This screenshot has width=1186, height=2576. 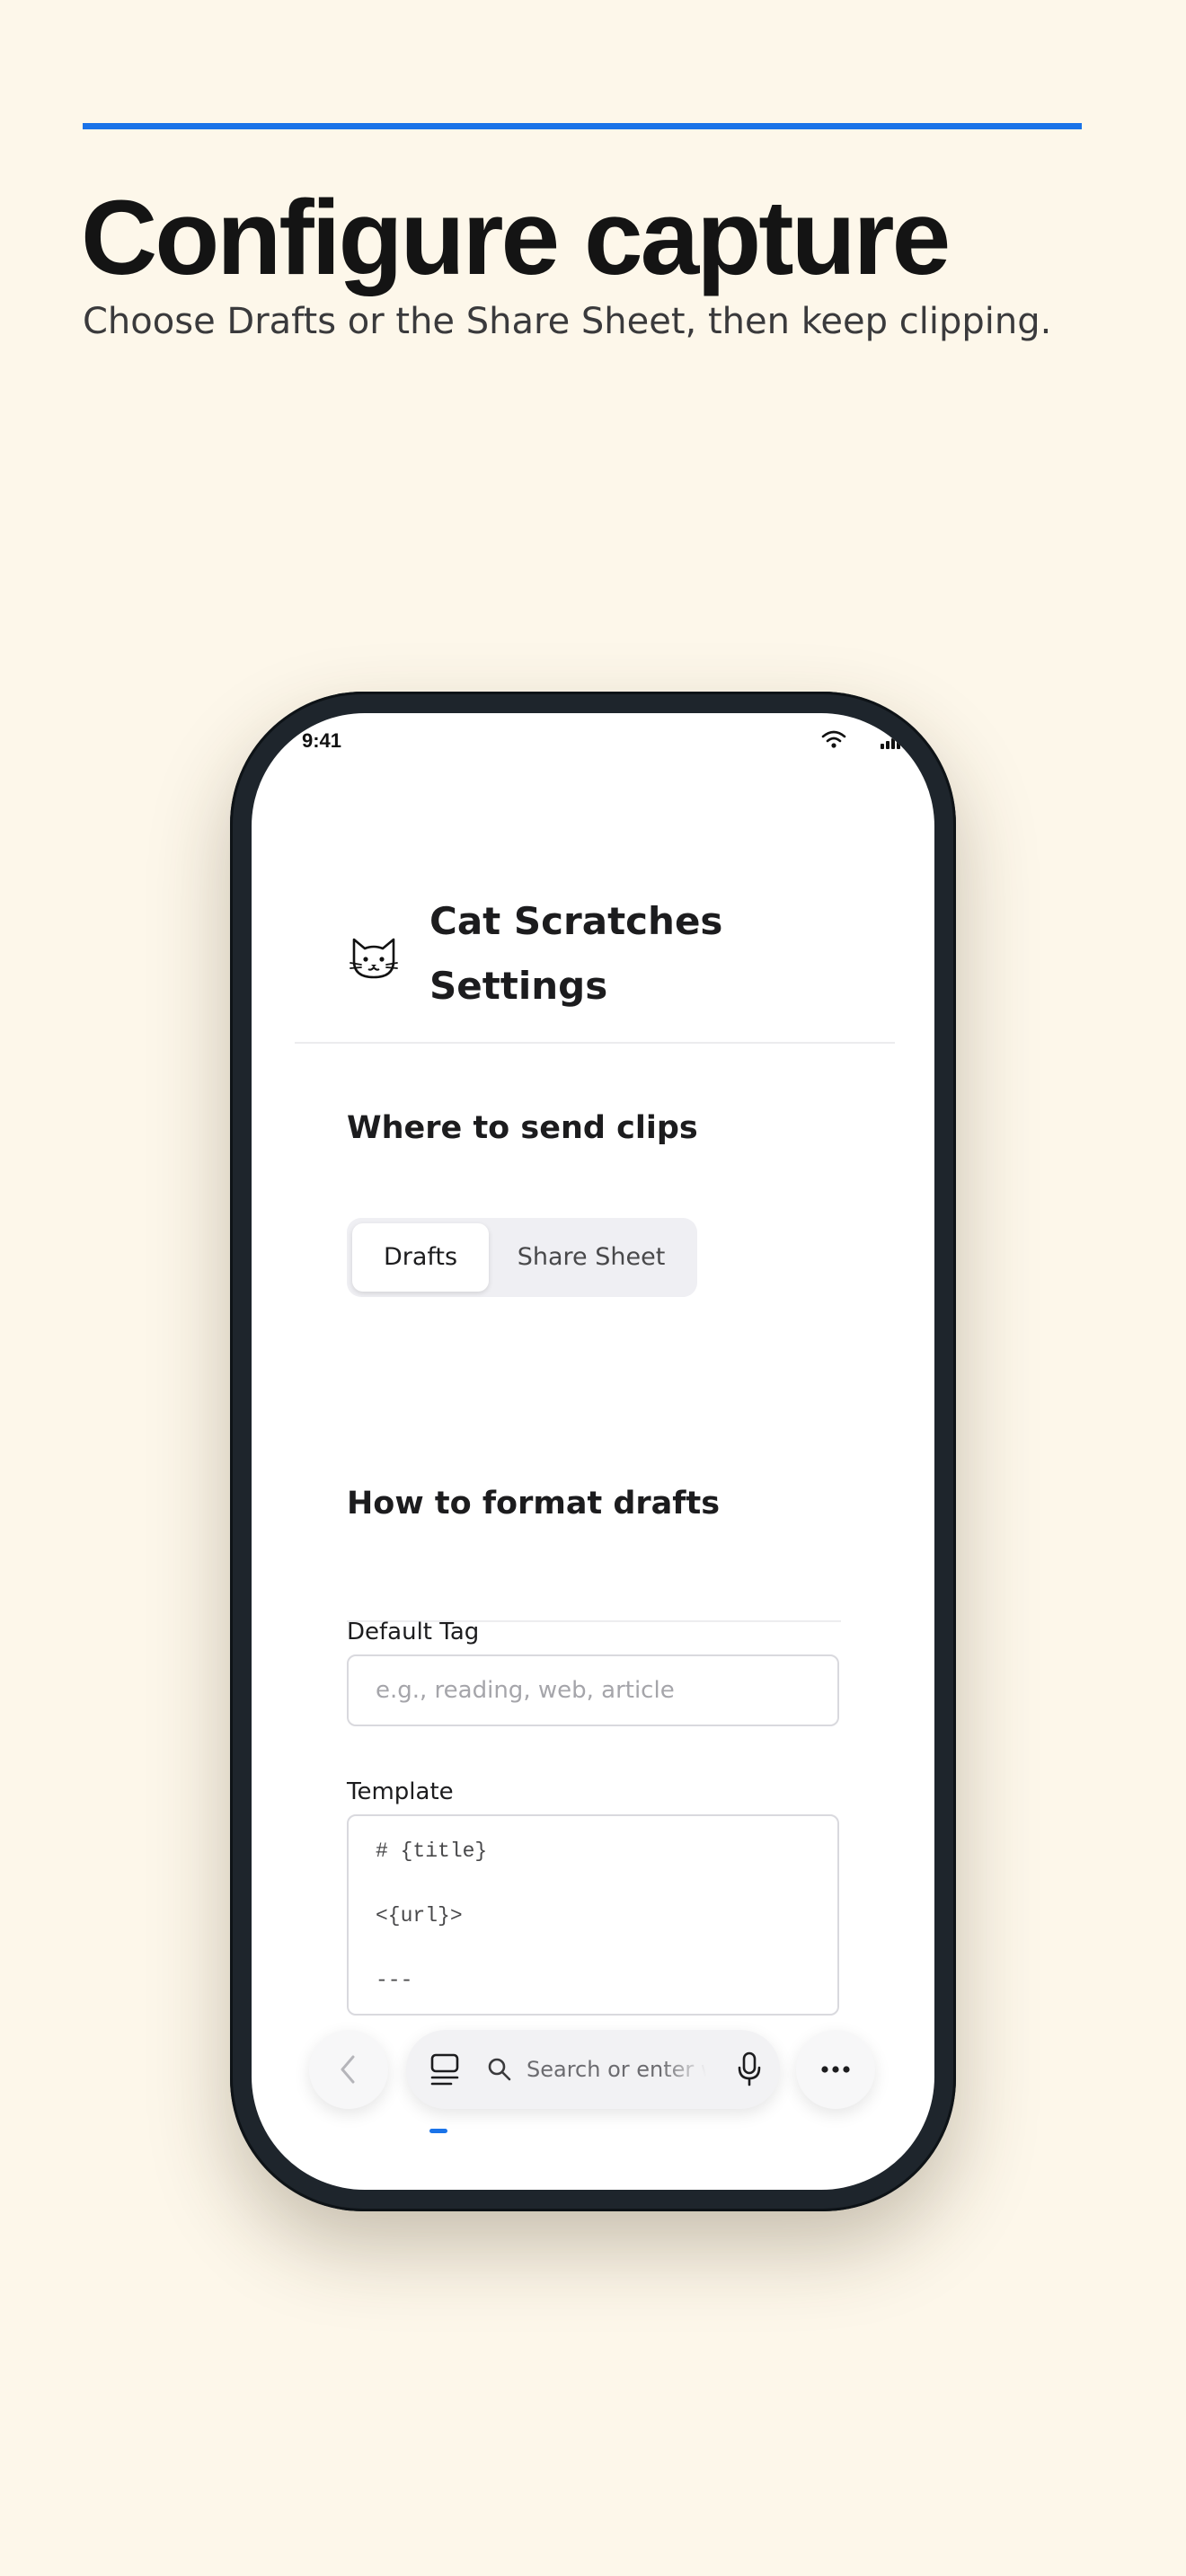 I want to click on tabs-icon, so click(x=444, y=2069).